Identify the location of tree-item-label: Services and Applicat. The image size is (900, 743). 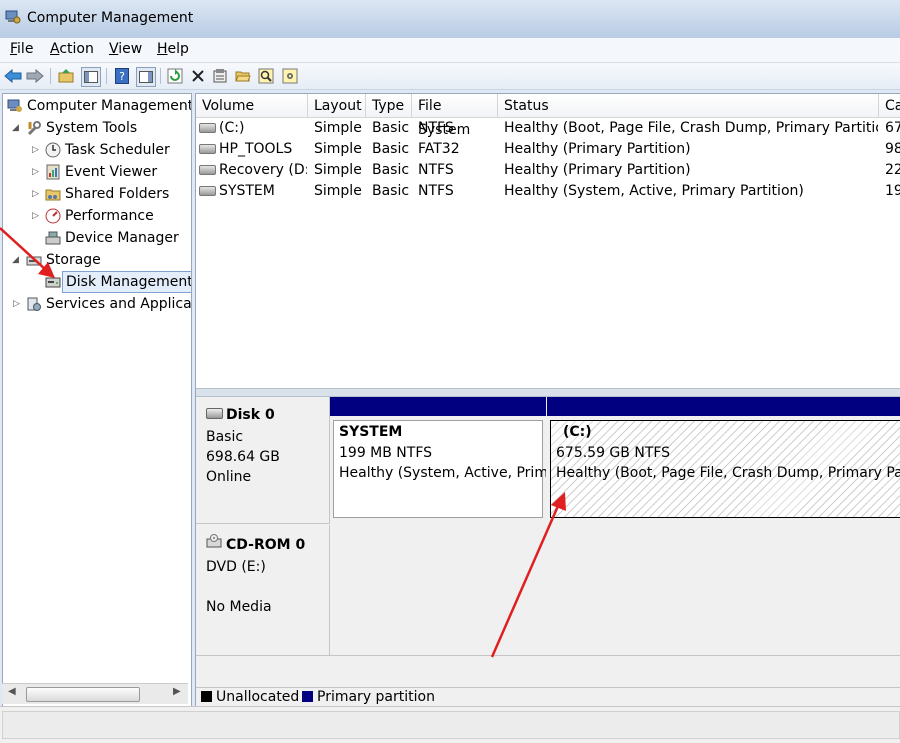
(119, 304).